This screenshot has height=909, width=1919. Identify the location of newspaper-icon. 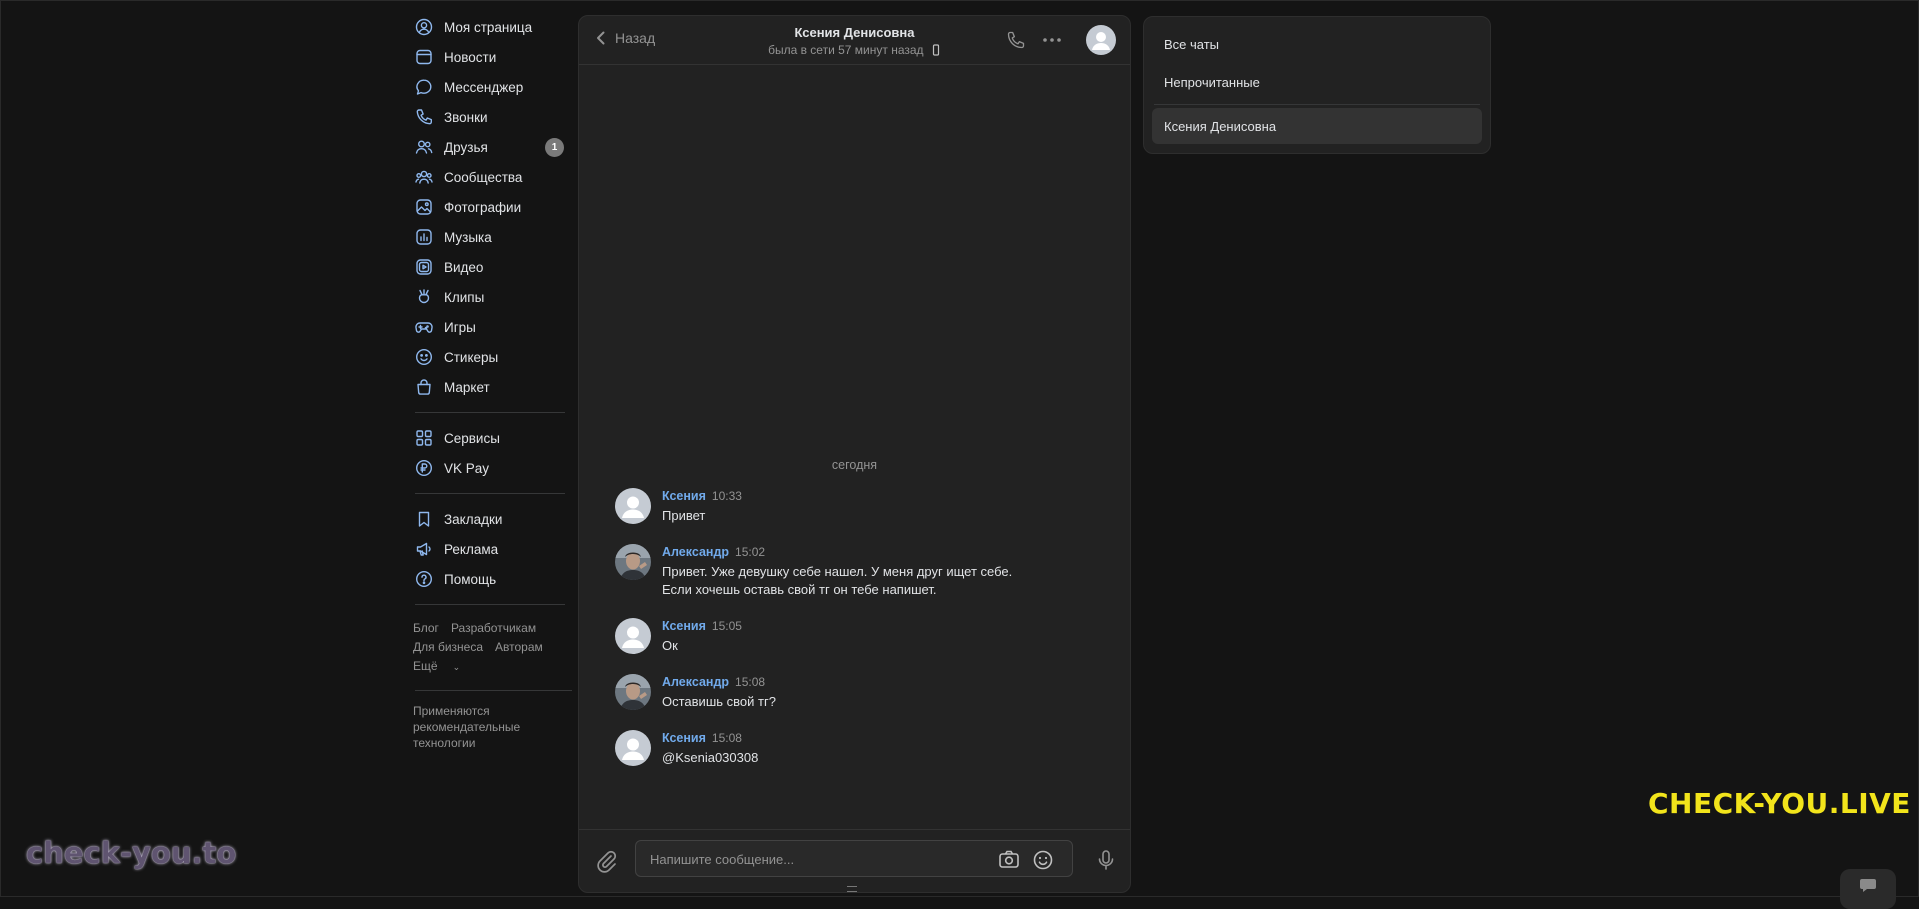
(424, 57).